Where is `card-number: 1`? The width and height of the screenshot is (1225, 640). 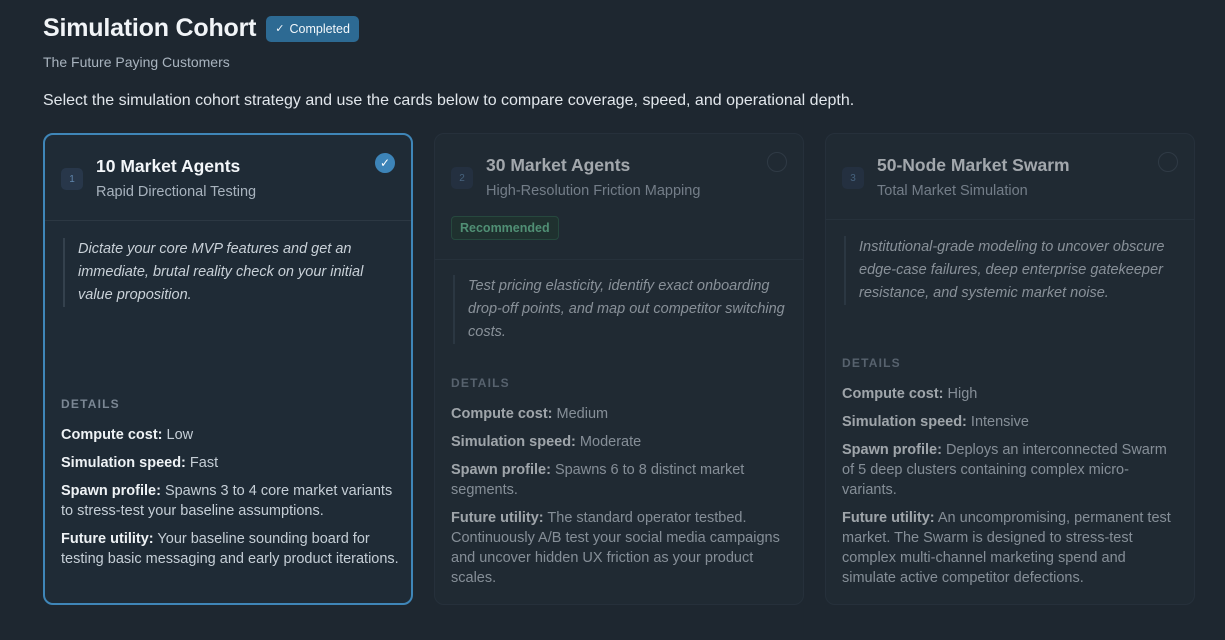
card-number: 1 is located at coordinates (72, 179).